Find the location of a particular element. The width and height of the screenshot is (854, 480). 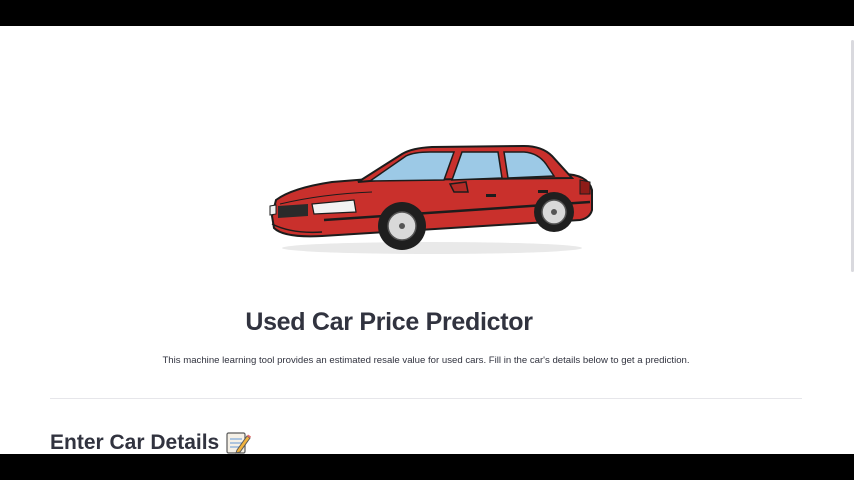

hero-car-image is located at coordinates (432, 183).